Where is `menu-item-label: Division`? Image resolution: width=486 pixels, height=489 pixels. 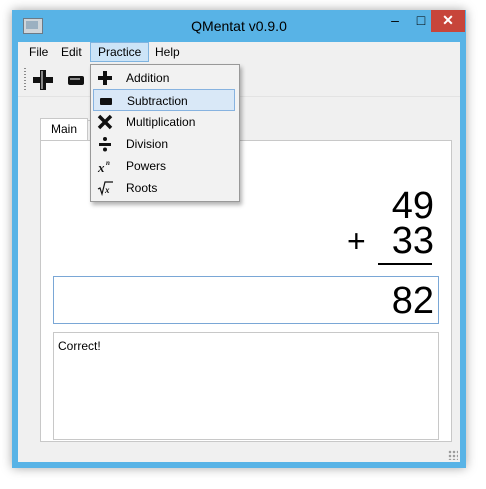 menu-item-label: Division is located at coordinates (147, 144).